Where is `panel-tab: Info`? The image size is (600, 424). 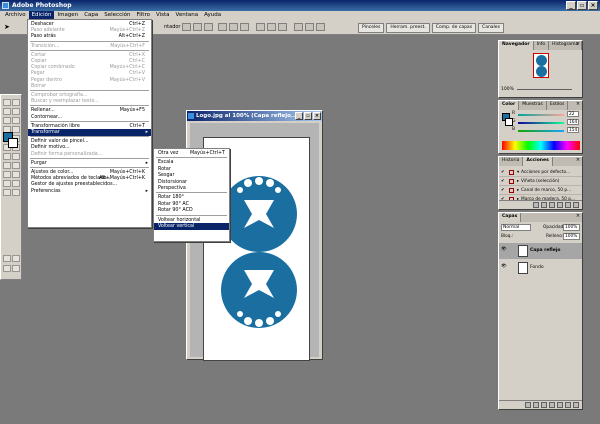
panel-tab: Info is located at coordinates (542, 45).